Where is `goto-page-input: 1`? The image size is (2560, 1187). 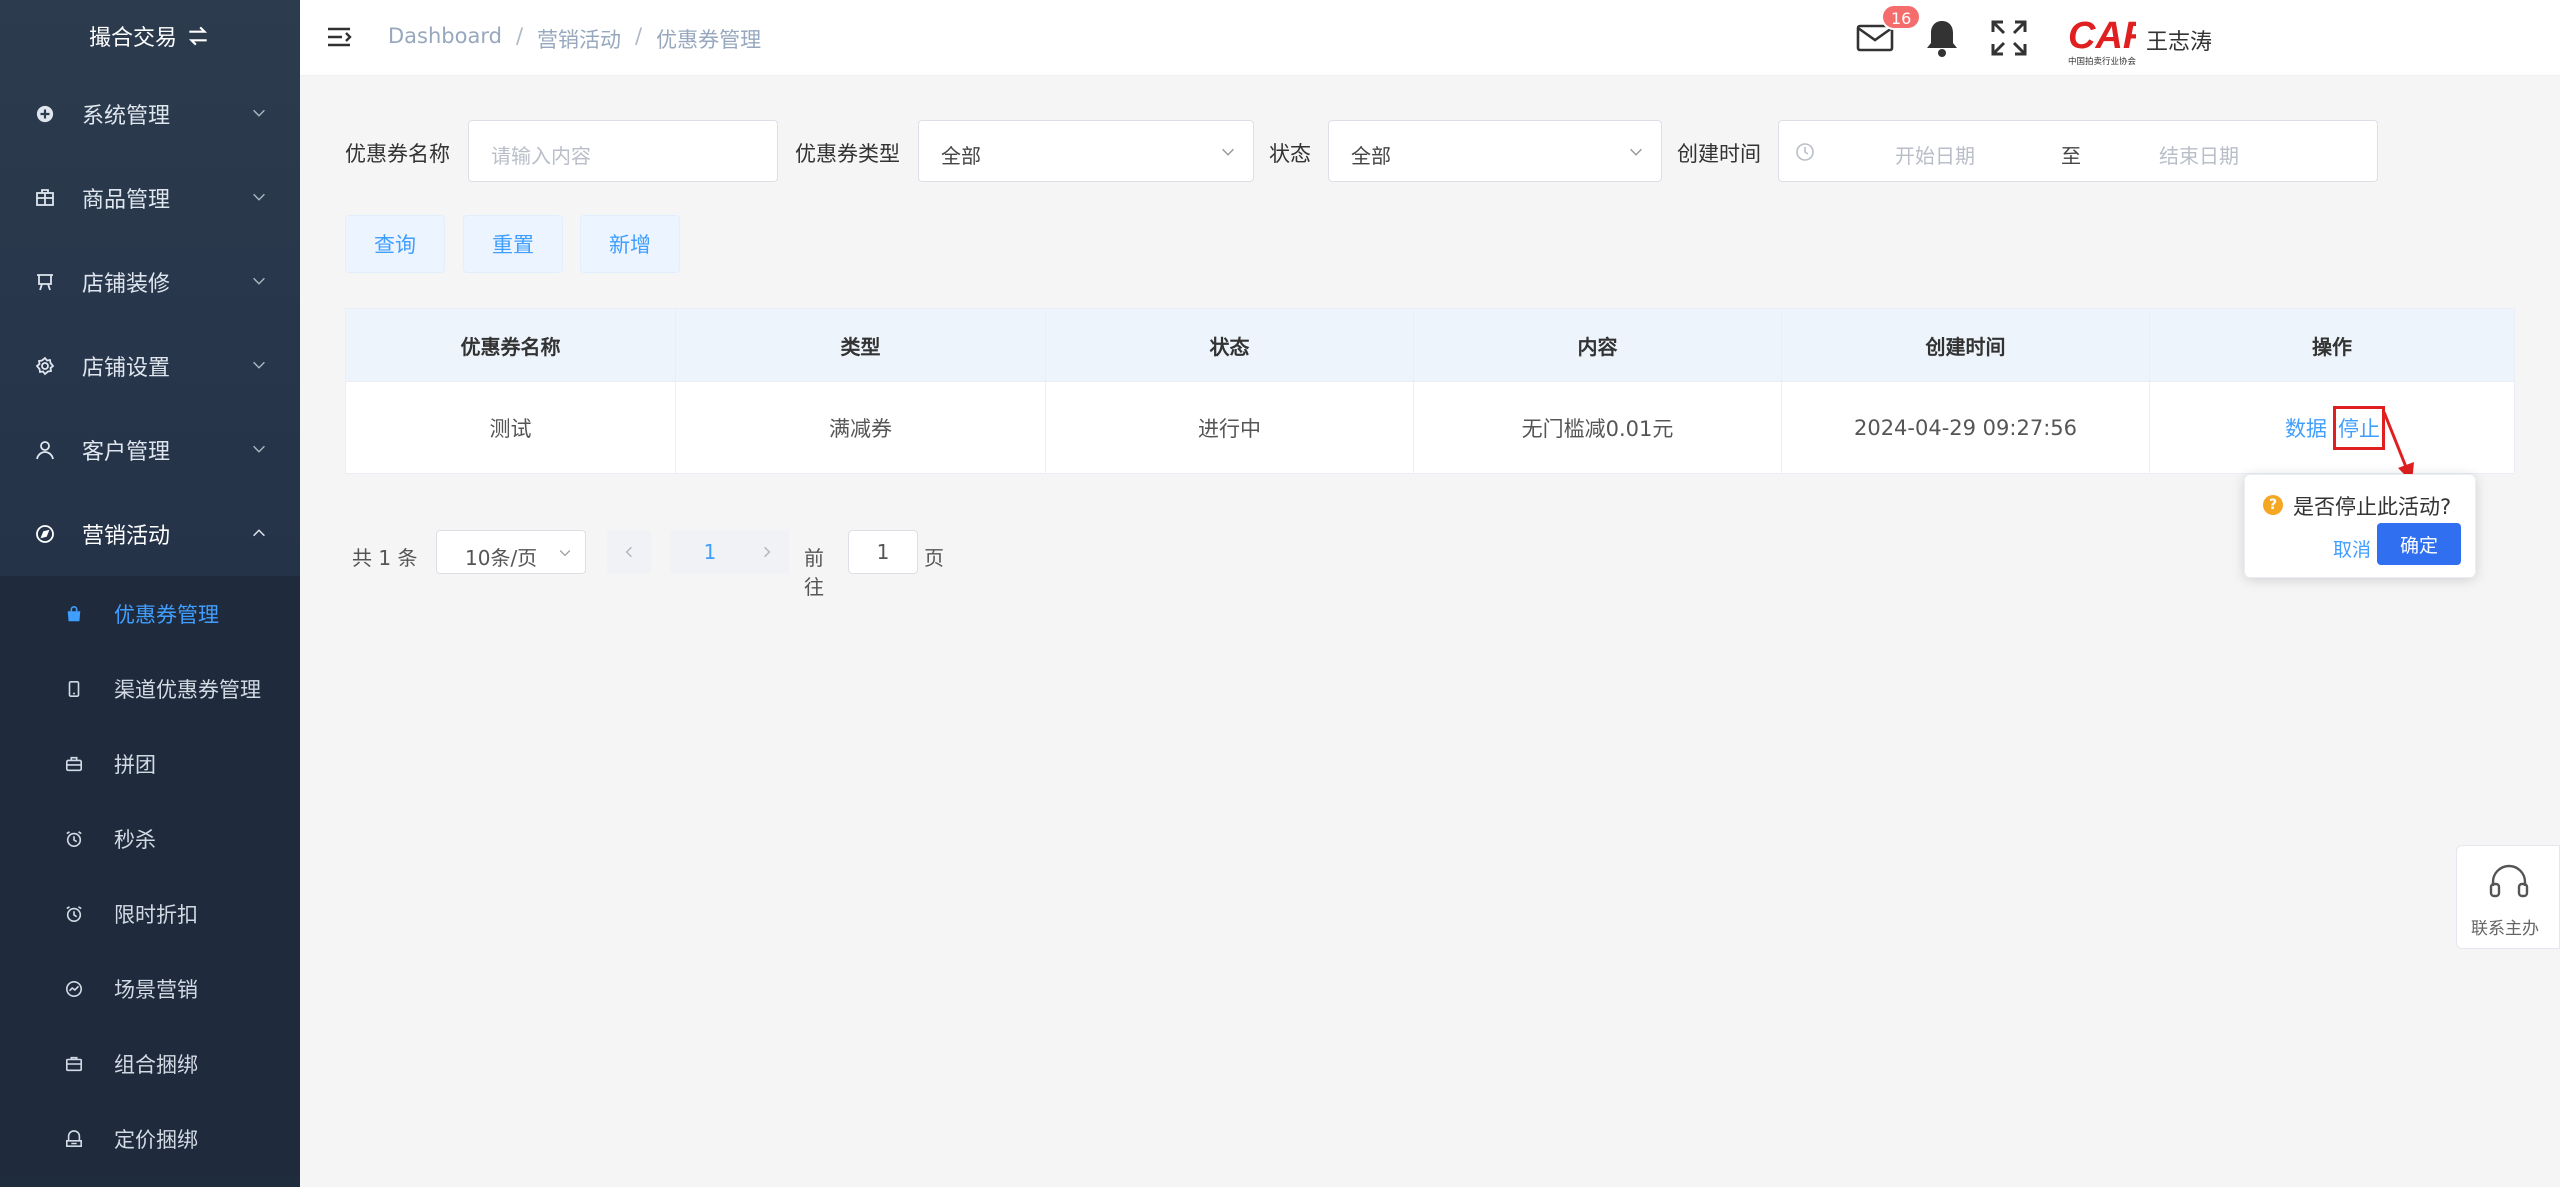 goto-page-input: 1 is located at coordinates (883, 552).